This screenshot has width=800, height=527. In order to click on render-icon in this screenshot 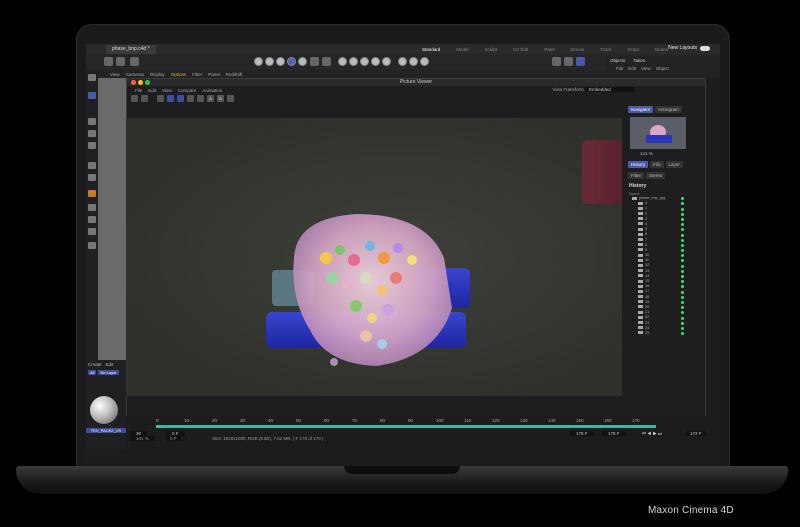, I will do `click(170, 98)`.